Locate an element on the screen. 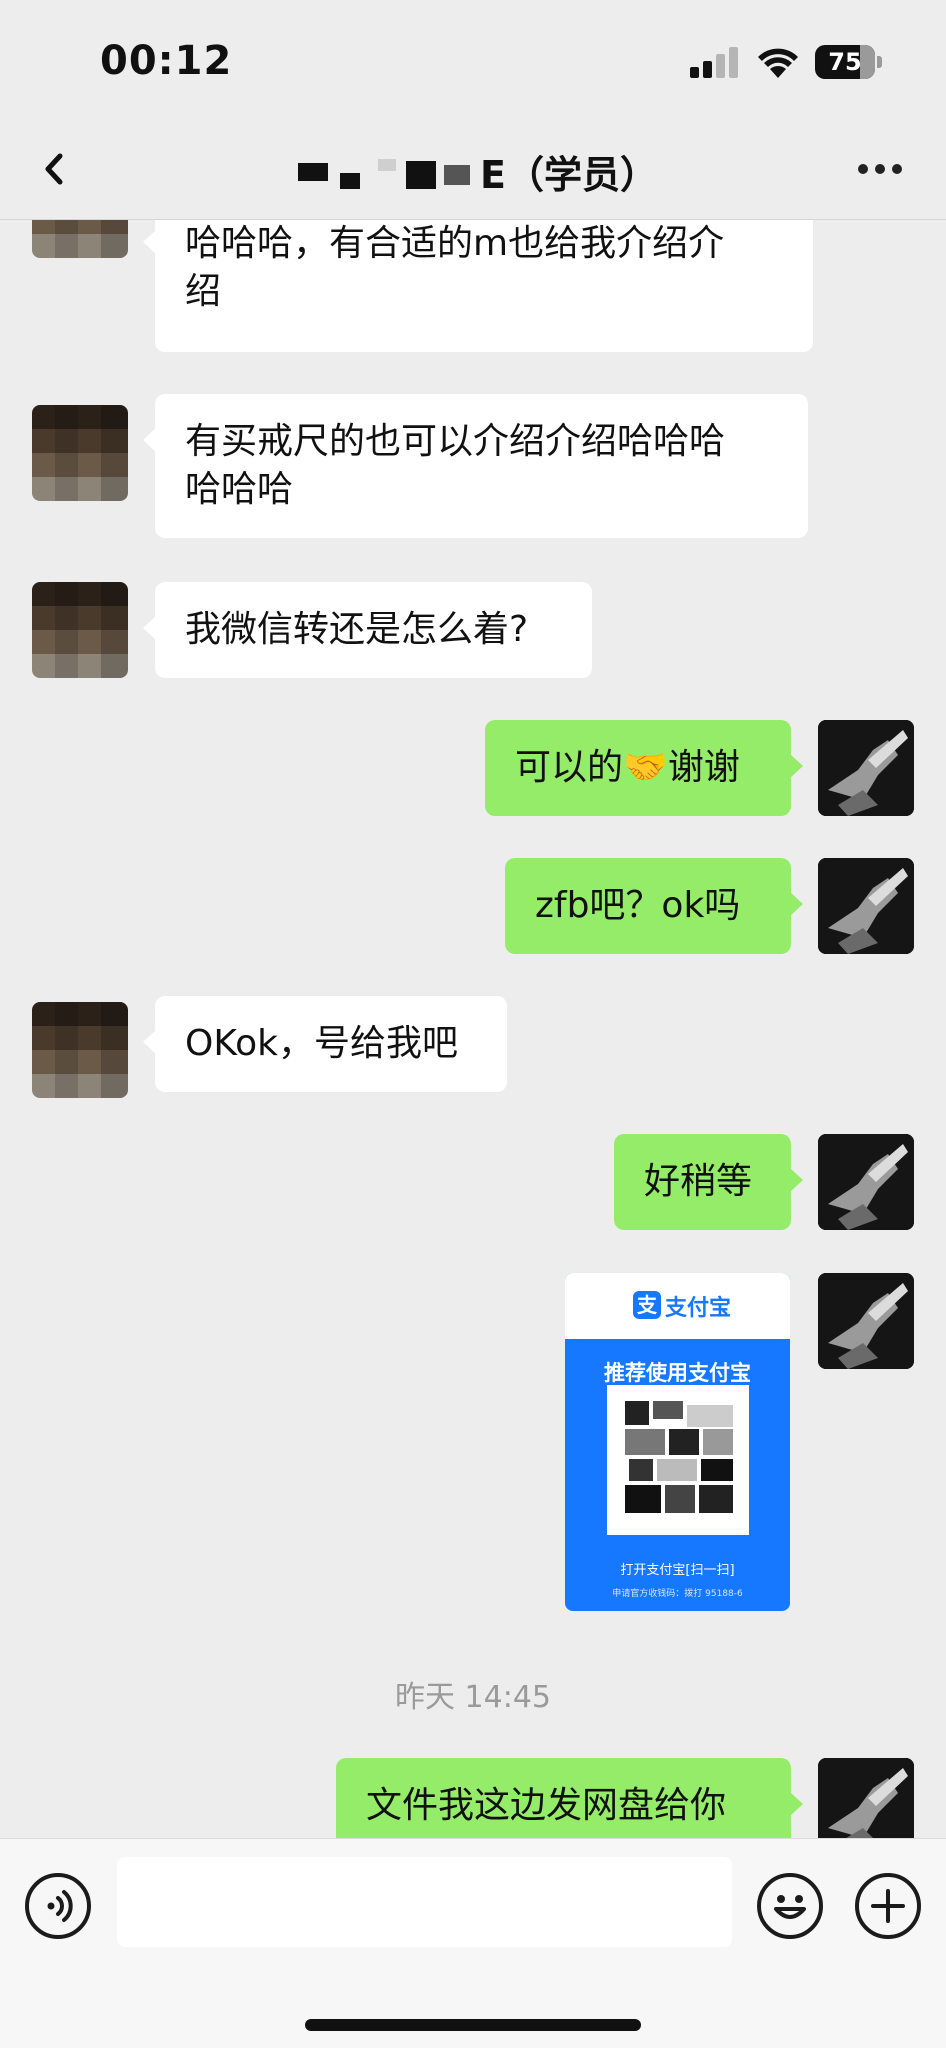  qr-code-pixelated is located at coordinates (679, 1457).